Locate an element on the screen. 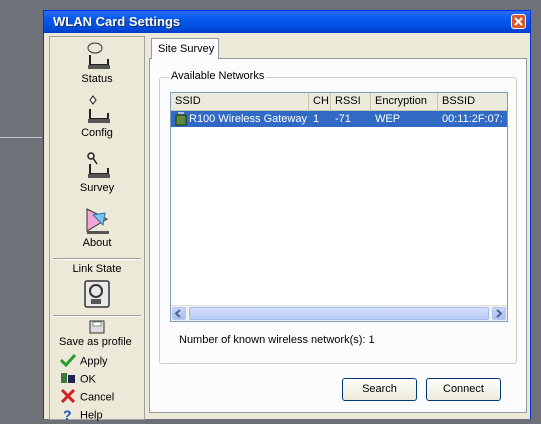  cell-ssid: R100 Wireless Gateway is located at coordinates (248, 119).